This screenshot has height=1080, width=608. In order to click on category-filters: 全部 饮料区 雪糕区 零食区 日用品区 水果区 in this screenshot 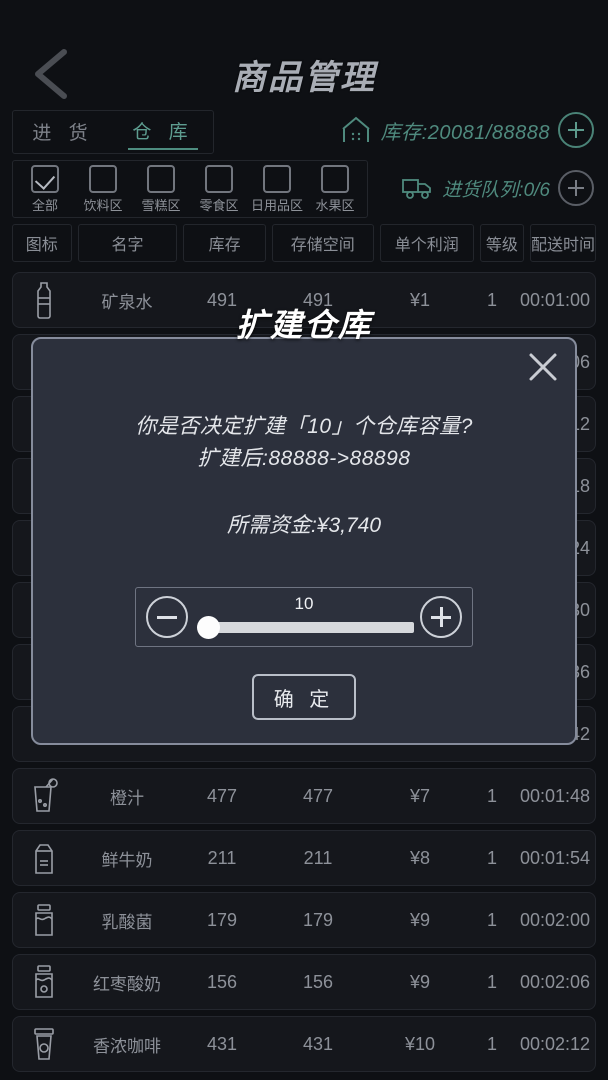, I will do `click(190, 189)`.